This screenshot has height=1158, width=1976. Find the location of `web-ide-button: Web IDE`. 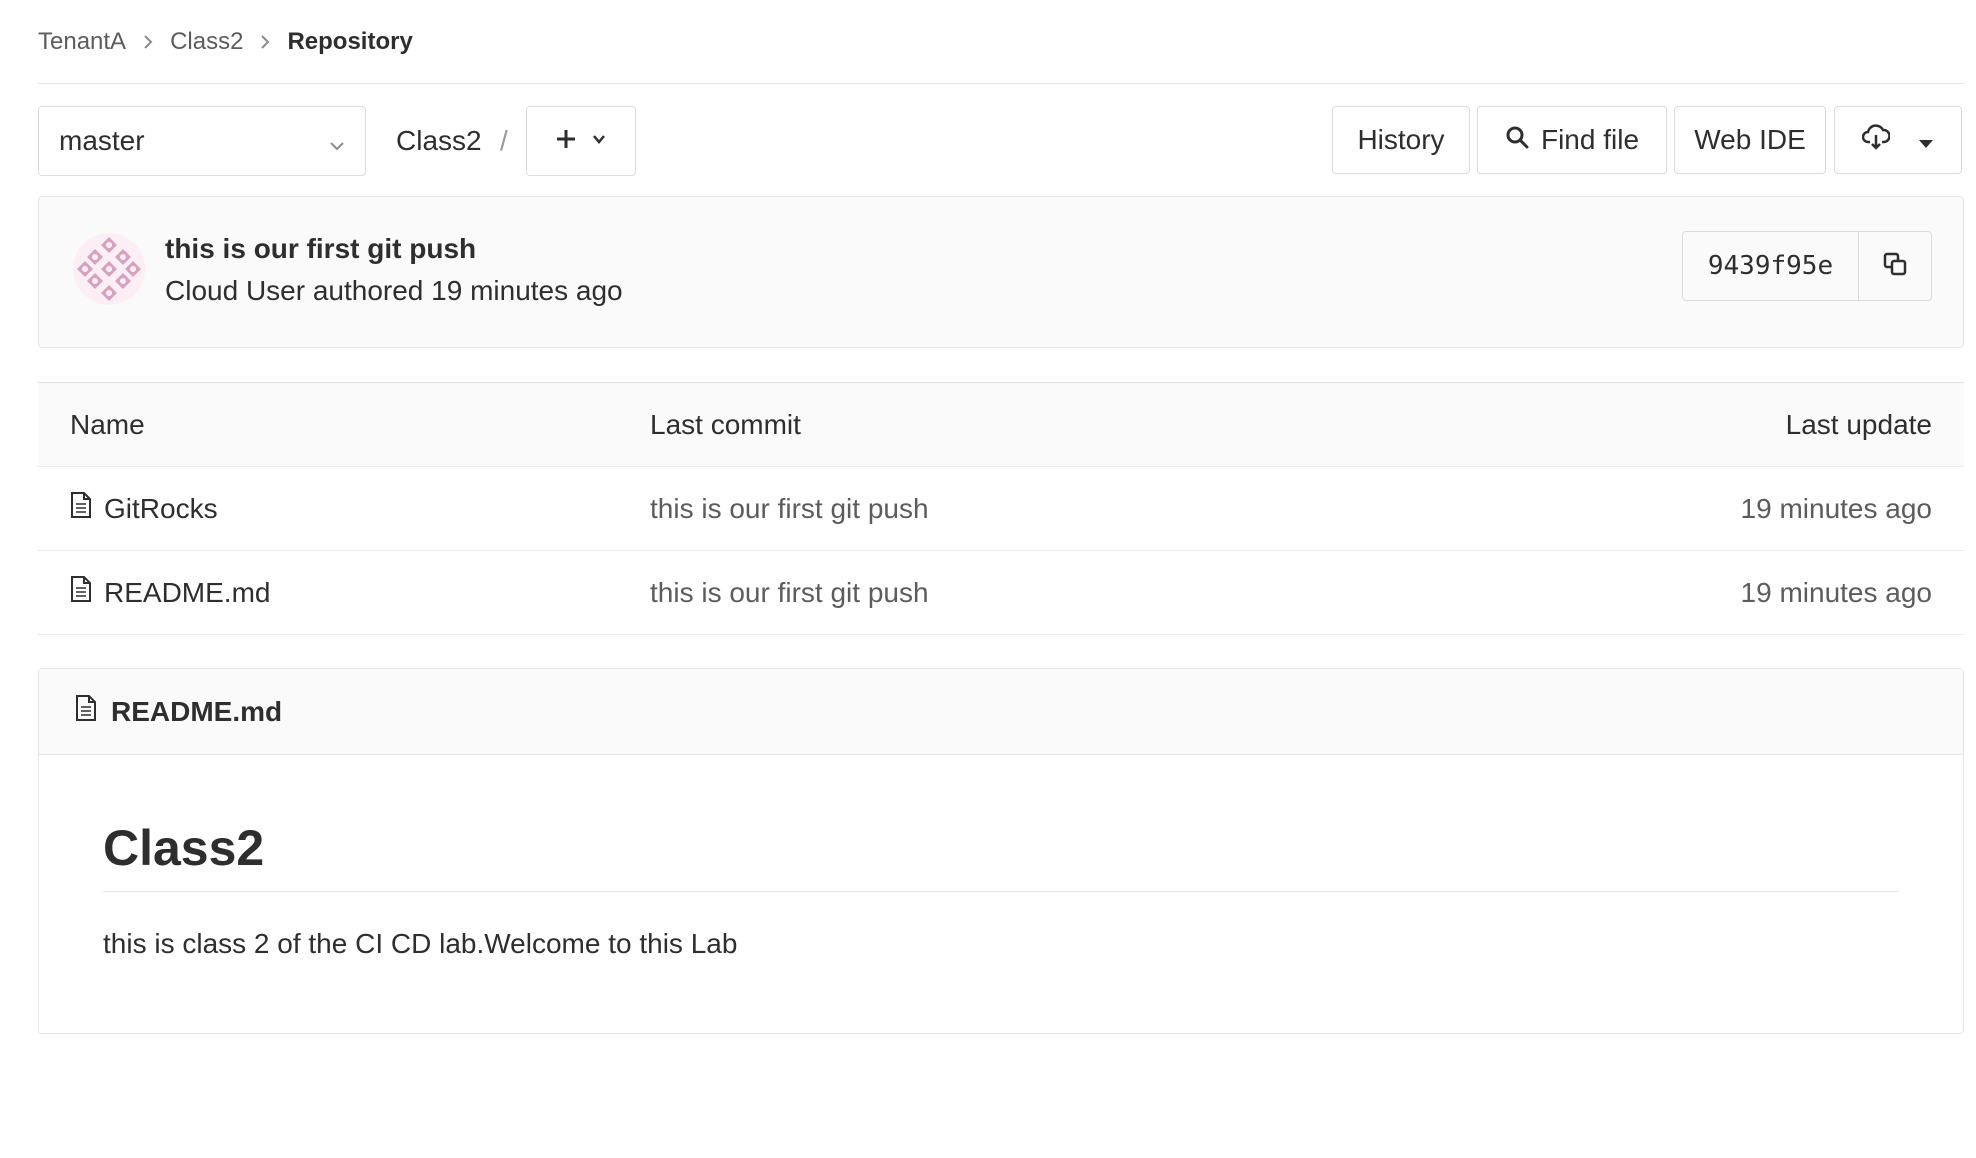

web-ide-button: Web IDE is located at coordinates (1750, 140).